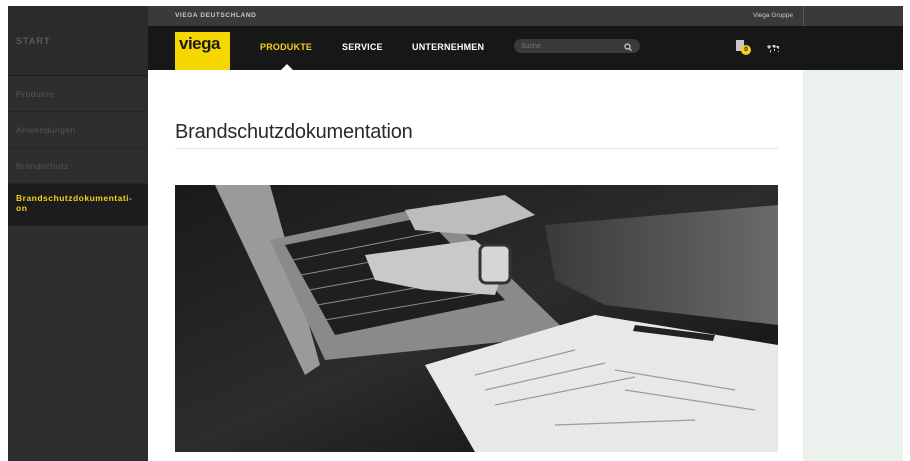 This screenshot has height=461, width=910. What do you see at coordinates (42, 166) in the screenshot?
I see `sidebar-item-label: Brandschutz` at bounding box center [42, 166].